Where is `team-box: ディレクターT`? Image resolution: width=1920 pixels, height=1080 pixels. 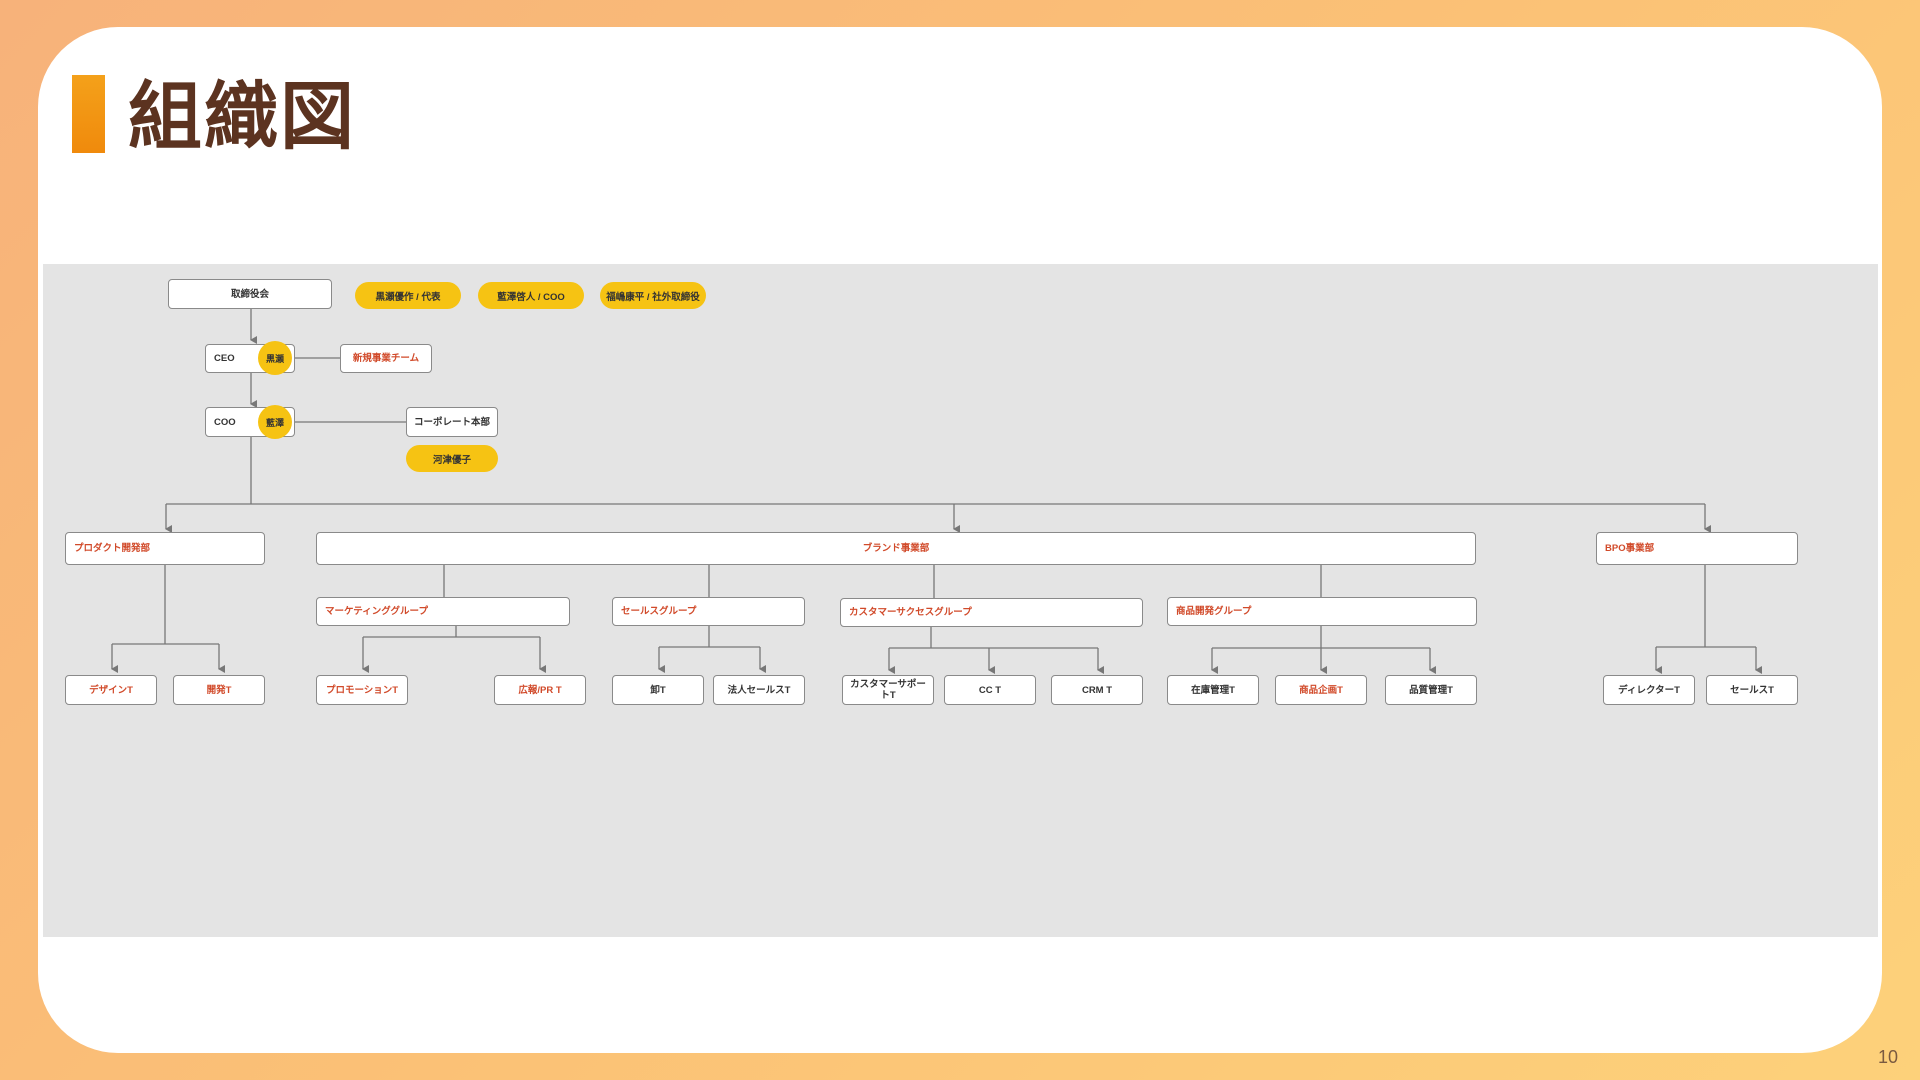 team-box: ディレクターT is located at coordinates (1649, 690).